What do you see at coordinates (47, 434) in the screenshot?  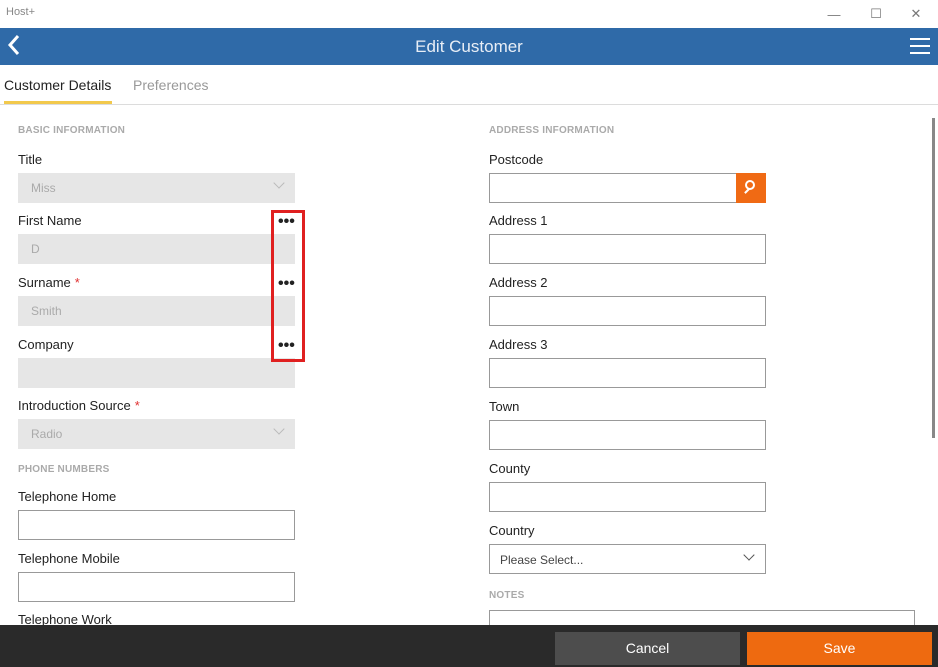 I see `introduction-source-value: Radio` at bounding box center [47, 434].